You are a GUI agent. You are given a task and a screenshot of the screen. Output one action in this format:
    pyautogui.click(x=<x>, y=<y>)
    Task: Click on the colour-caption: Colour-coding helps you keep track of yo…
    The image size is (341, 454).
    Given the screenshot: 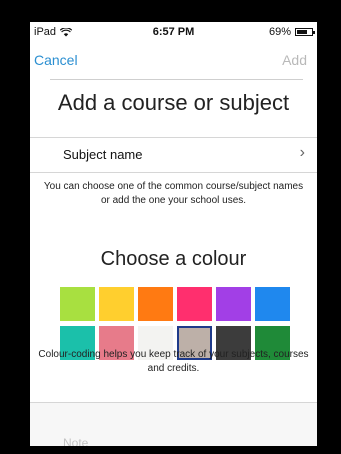 What is the action you would take?
    pyautogui.click(x=173, y=361)
    